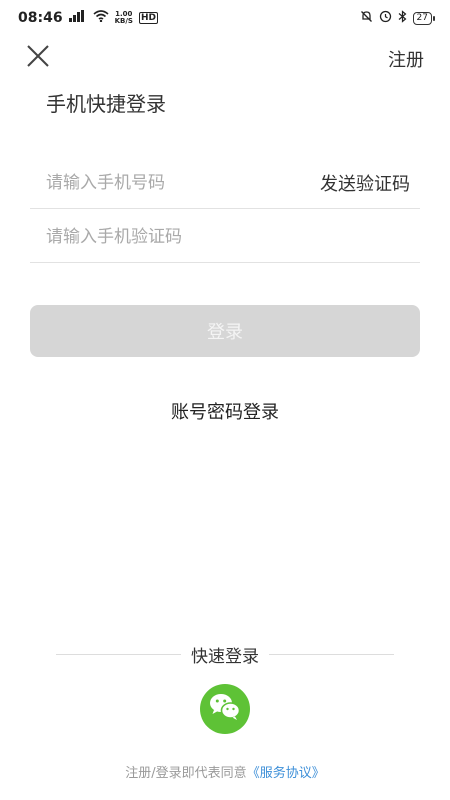 The width and height of the screenshot is (450, 800). What do you see at coordinates (148, 18) in the screenshot?
I see `hd-icon: HD` at bounding box center [148, 18].